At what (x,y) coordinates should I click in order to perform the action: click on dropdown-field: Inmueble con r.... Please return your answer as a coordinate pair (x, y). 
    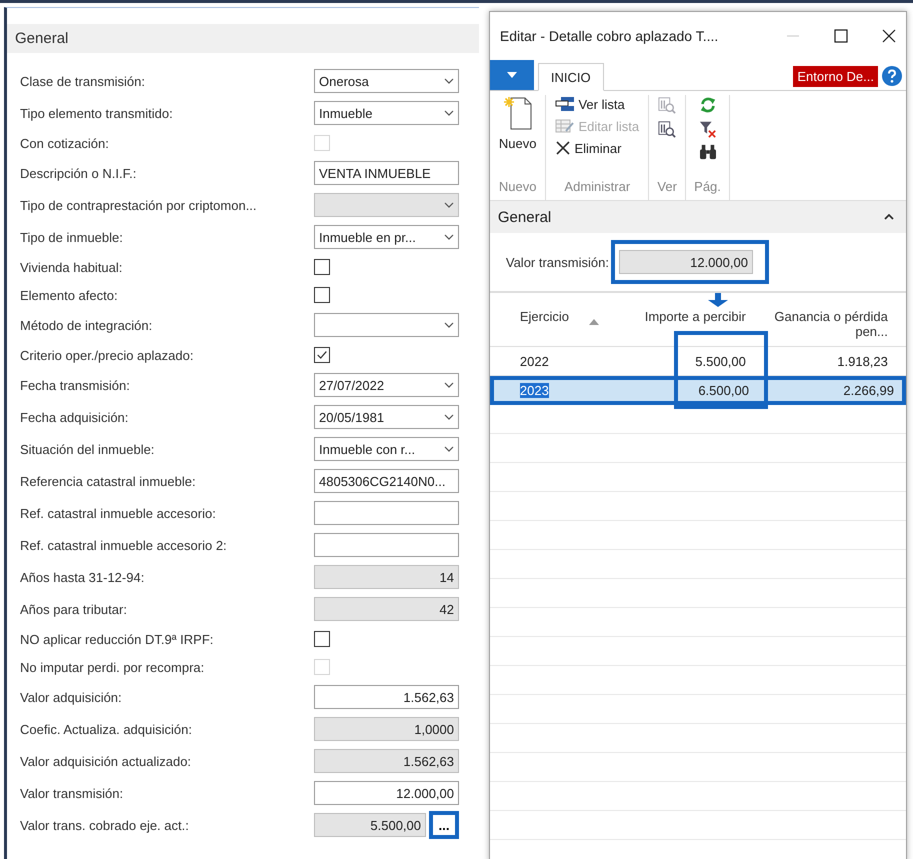
    Looking at the image, I should click on (386, 449).